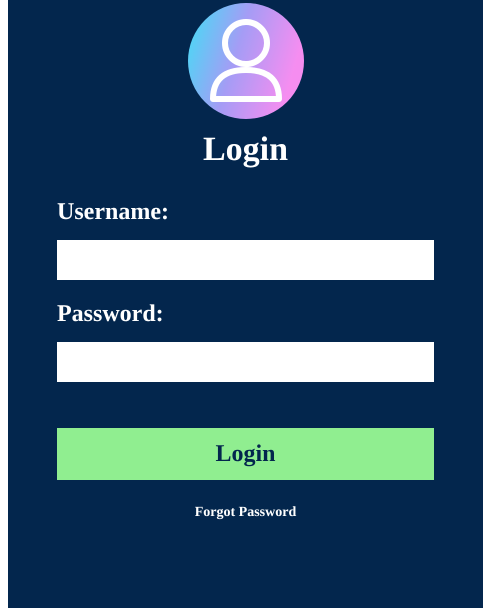 The height and width of the screenshot is (608, 491). What do you see at coordinates (113, 212) in the screenshot?
I see `field-label: Username:` at bounding box center [113, 212].